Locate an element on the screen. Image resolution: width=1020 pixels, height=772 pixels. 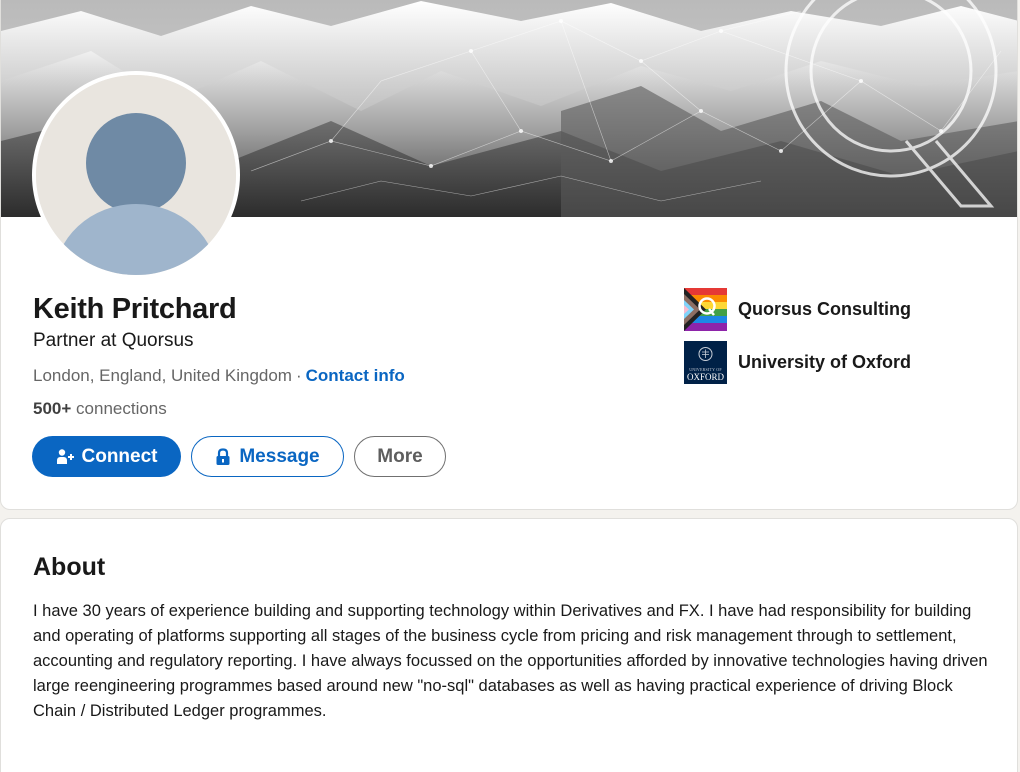
default-avatar-icon is located at coordinates (136, 175).